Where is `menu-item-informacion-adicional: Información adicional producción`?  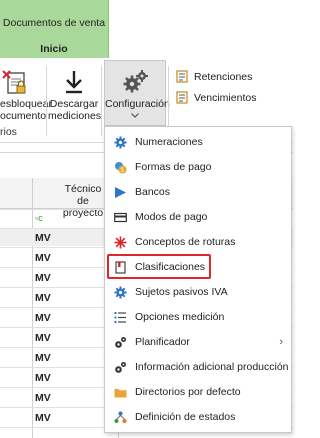 menu-item-informacion-adicional: Información adicional producción is located at coordinates (198, 367).